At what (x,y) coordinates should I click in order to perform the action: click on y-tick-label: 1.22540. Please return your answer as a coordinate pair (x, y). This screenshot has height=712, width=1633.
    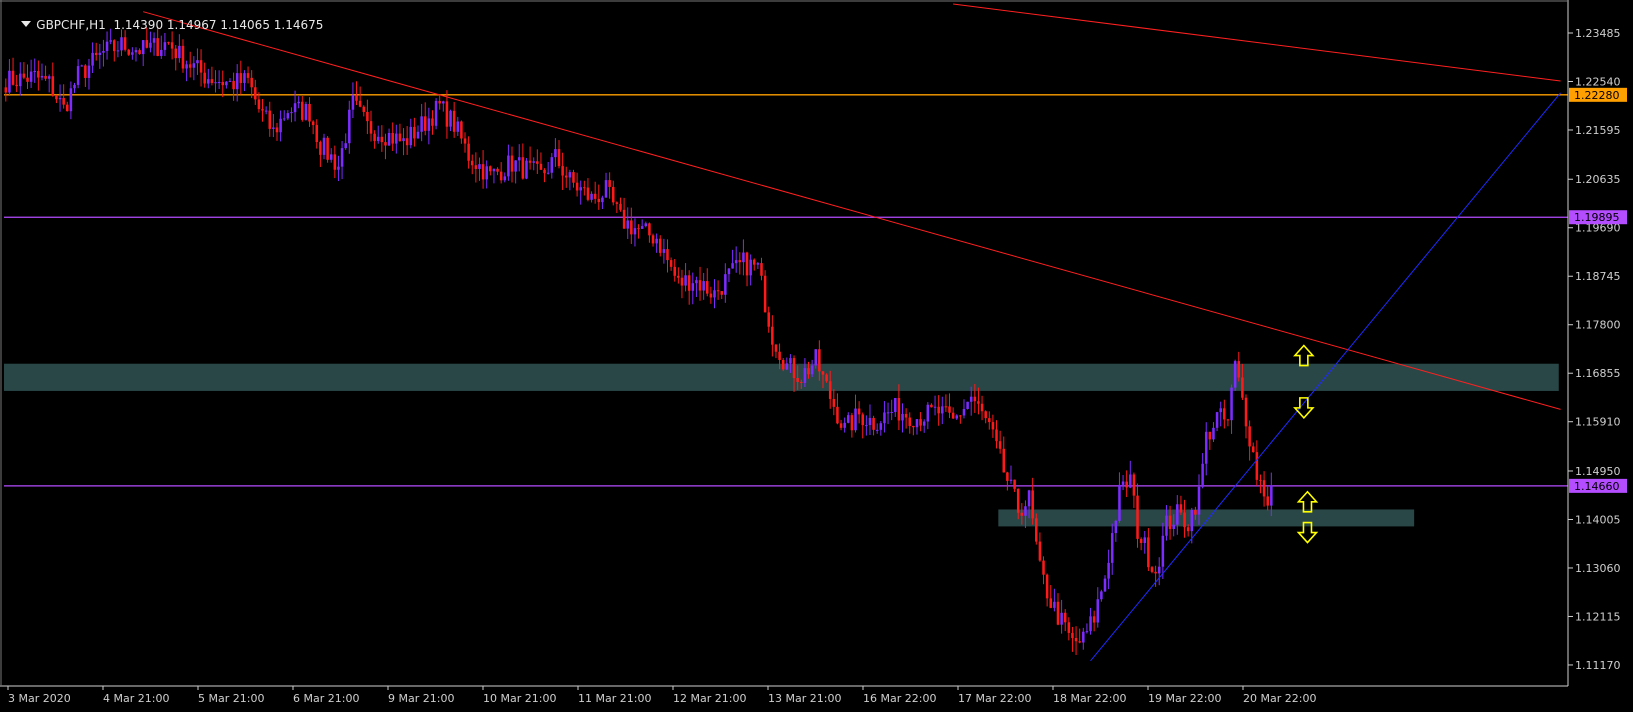
    Looking at the image, I should click on (1598, 81).